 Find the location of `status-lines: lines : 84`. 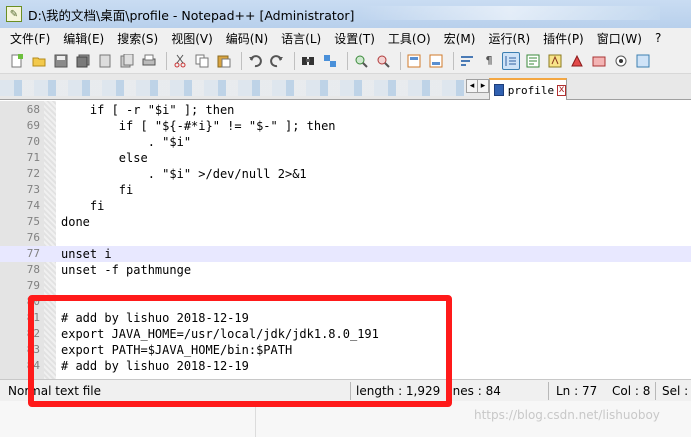

status-lines: lines : 84 is located at coordinates (473, 391).